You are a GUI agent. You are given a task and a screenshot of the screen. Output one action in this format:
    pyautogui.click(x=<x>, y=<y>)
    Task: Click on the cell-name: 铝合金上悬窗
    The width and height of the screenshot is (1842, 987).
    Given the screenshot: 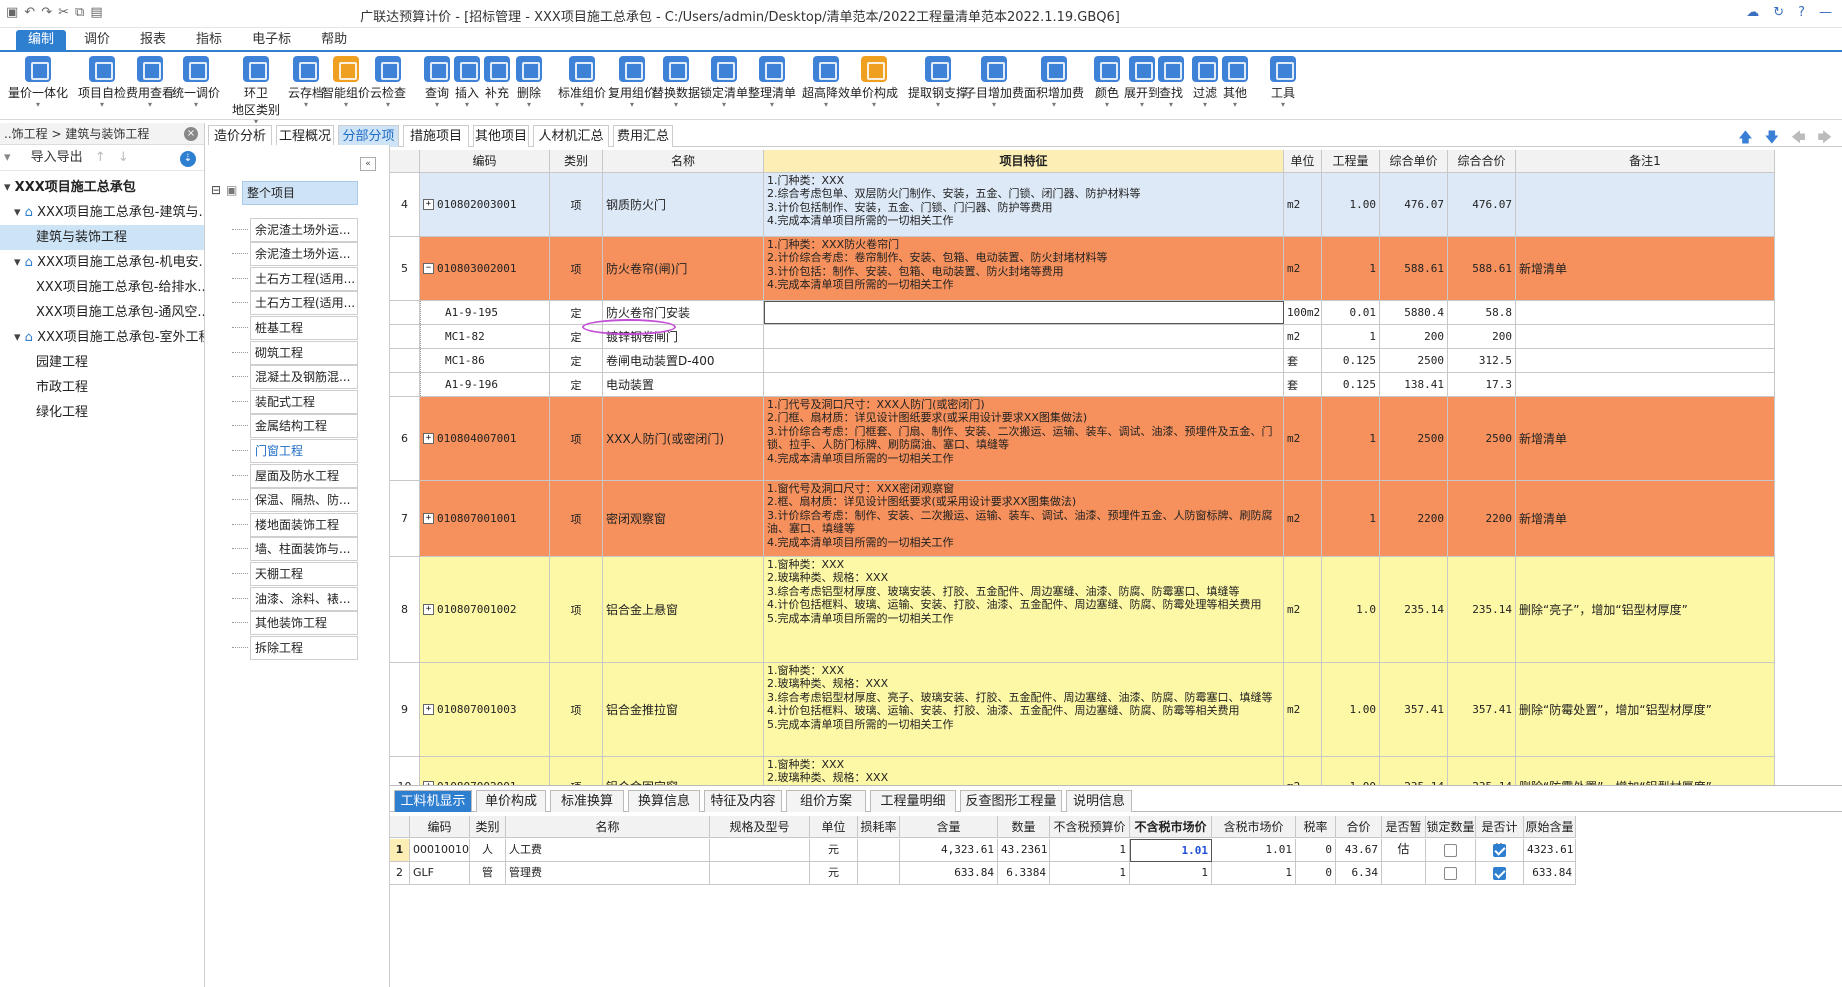 What is the action you would take?
    pyautogui.click(x=683, y=609)
    